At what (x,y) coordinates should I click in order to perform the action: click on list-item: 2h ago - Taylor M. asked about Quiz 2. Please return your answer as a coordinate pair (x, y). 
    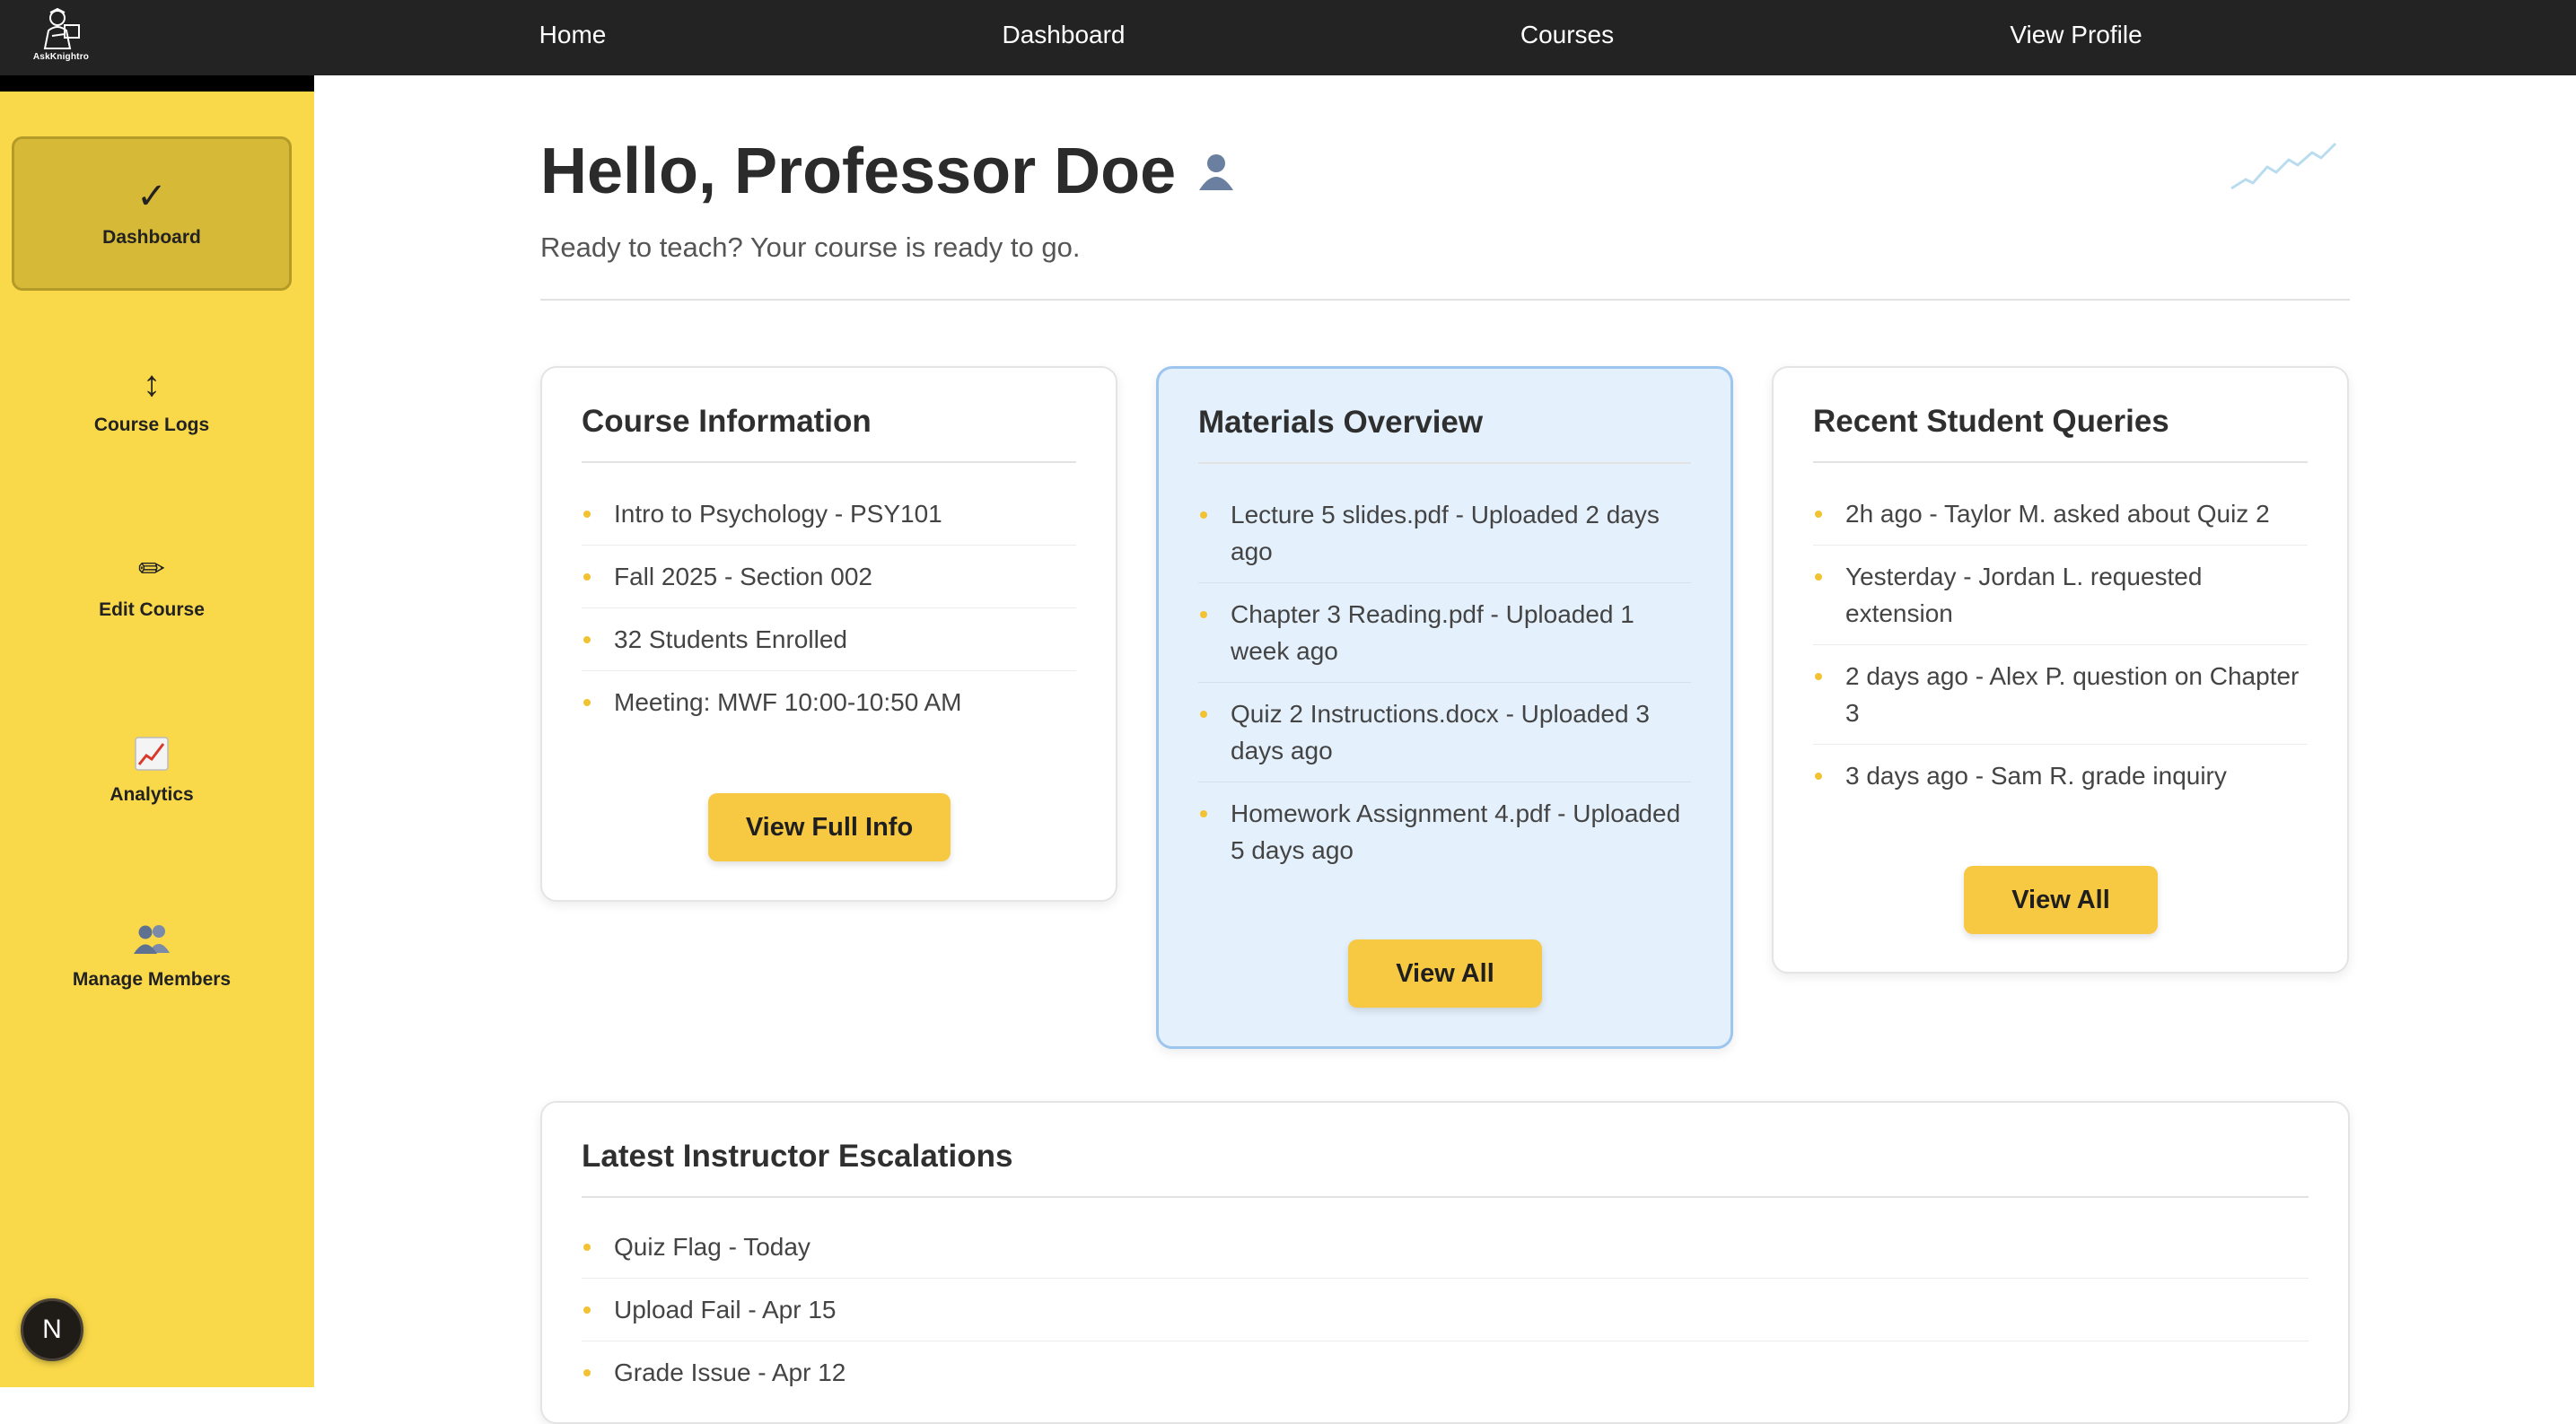
    Looking at the image, I should click on (2060, 514).